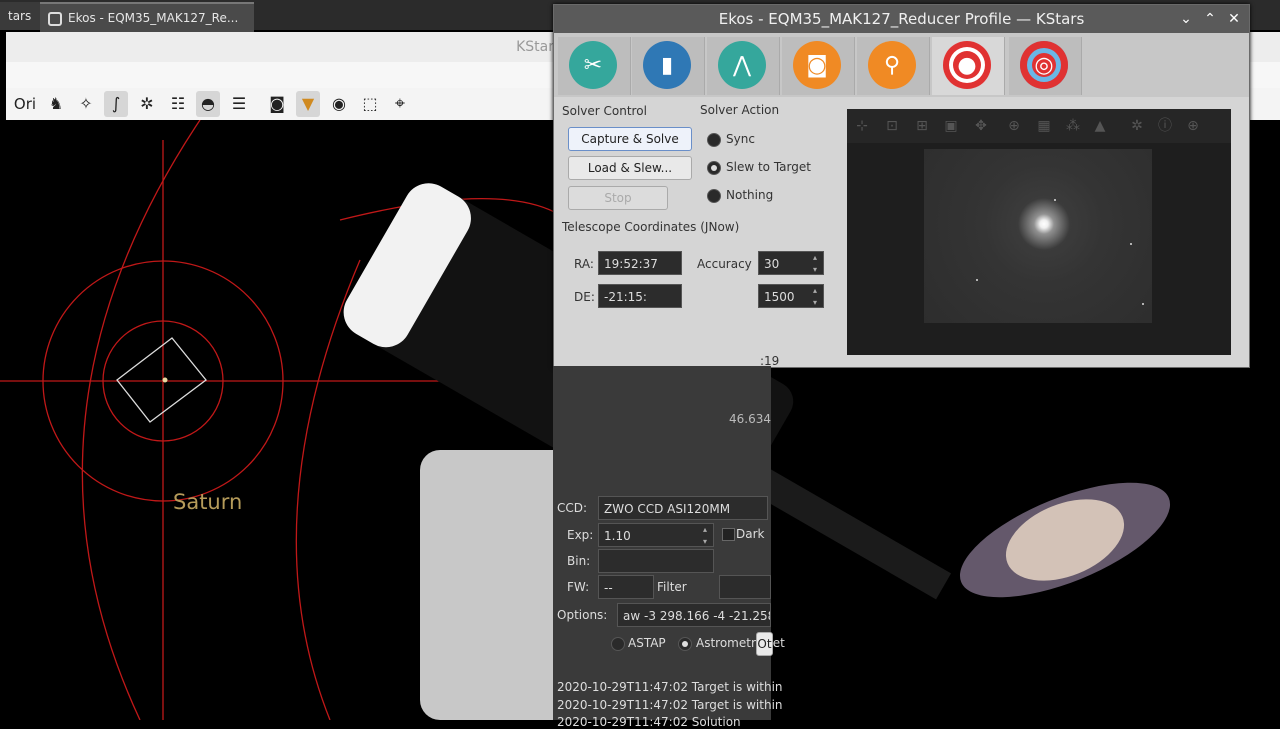 This screenshot has width=1280, height=729. I want to click on accuracy-label: Accuracy, so click(724, 264).